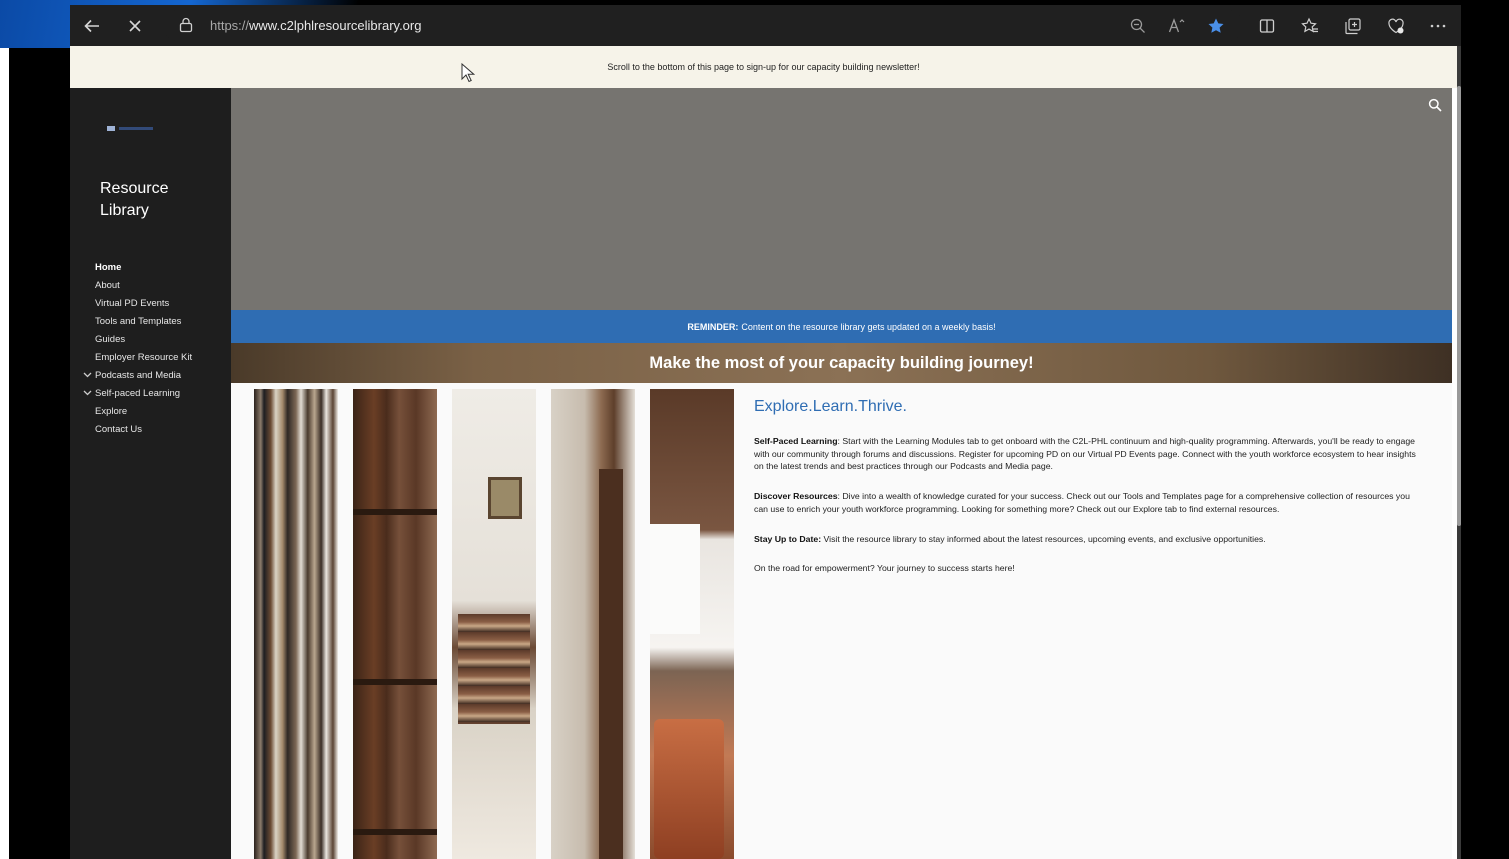  Describe the element at coordinates (1216, 26) in the screenshot. I see `favorite-star-icon` at that location.